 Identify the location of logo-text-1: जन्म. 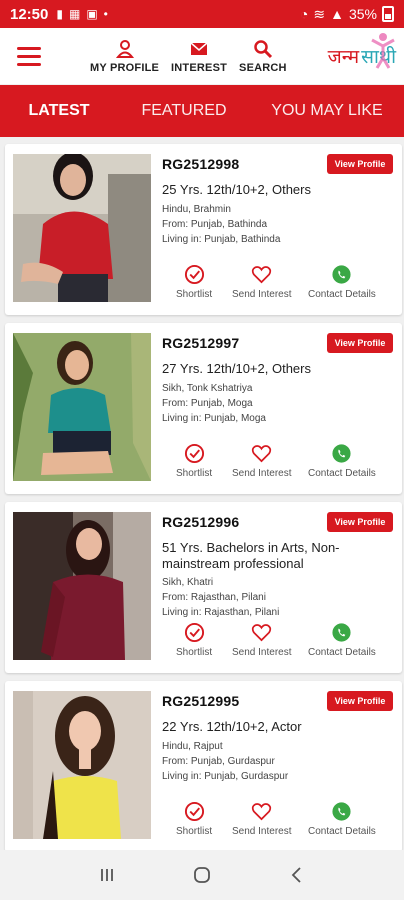
(343, 57).